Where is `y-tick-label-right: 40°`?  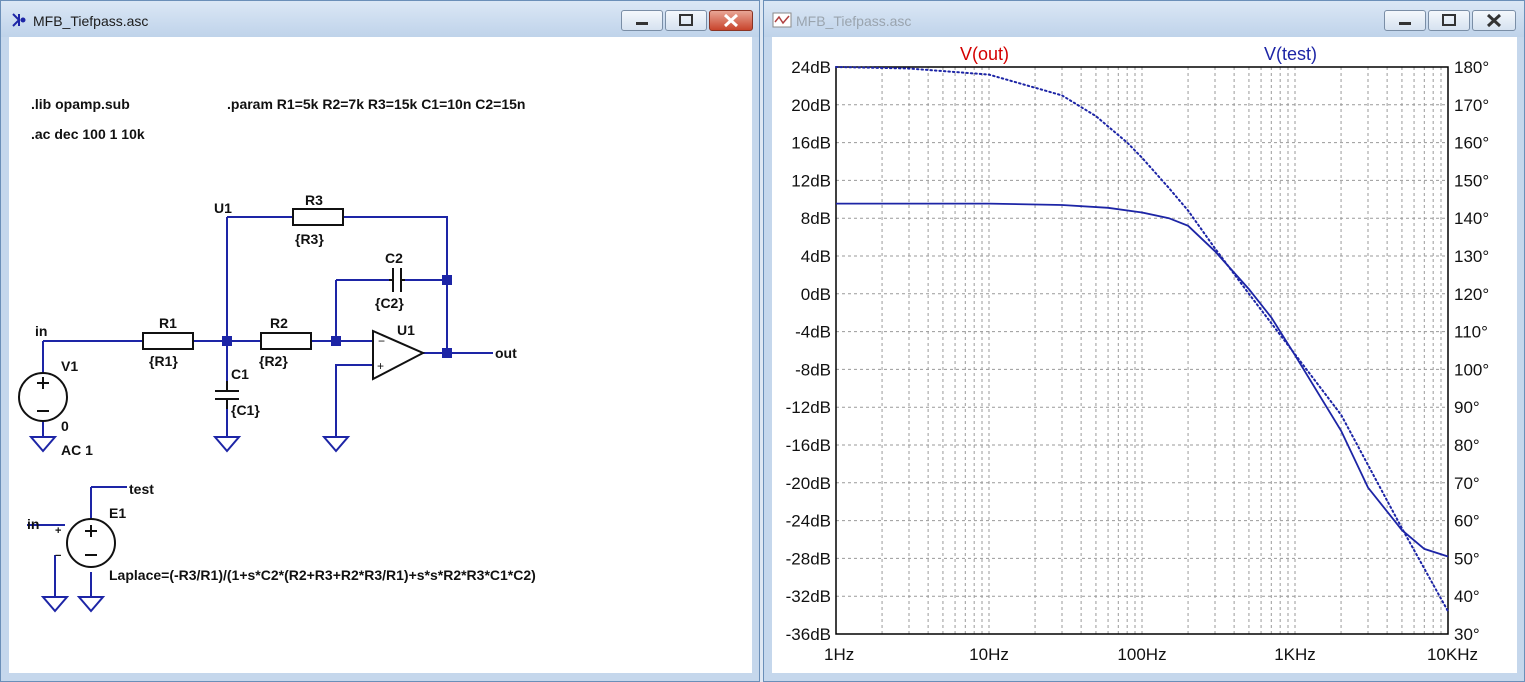 y-tick-label-right: 40° is located at coordinates (1467, 596).